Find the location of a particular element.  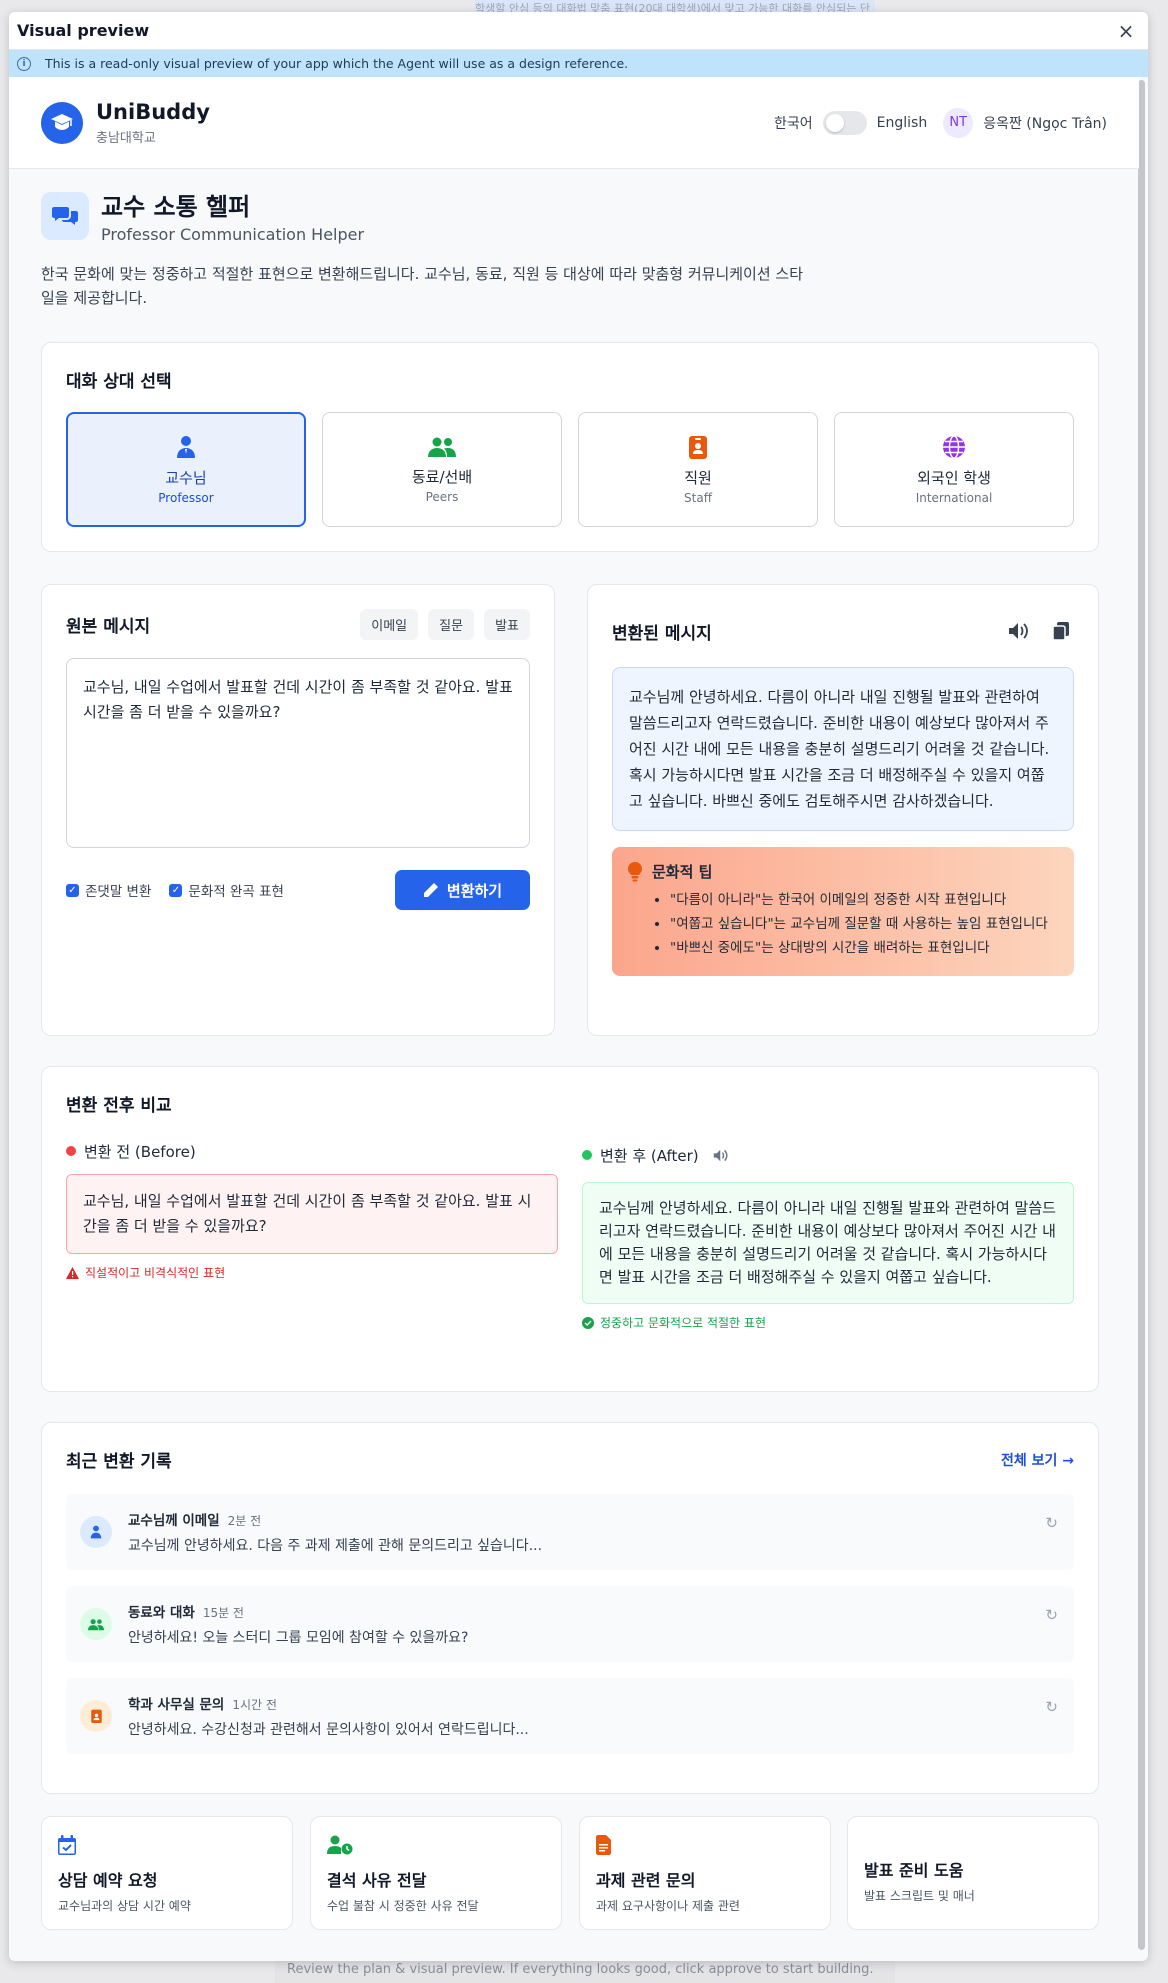

quick-action-presentation: 발표 준비 도움 발표 스크립트 및 매너 is located at coordinates (973, 1873).